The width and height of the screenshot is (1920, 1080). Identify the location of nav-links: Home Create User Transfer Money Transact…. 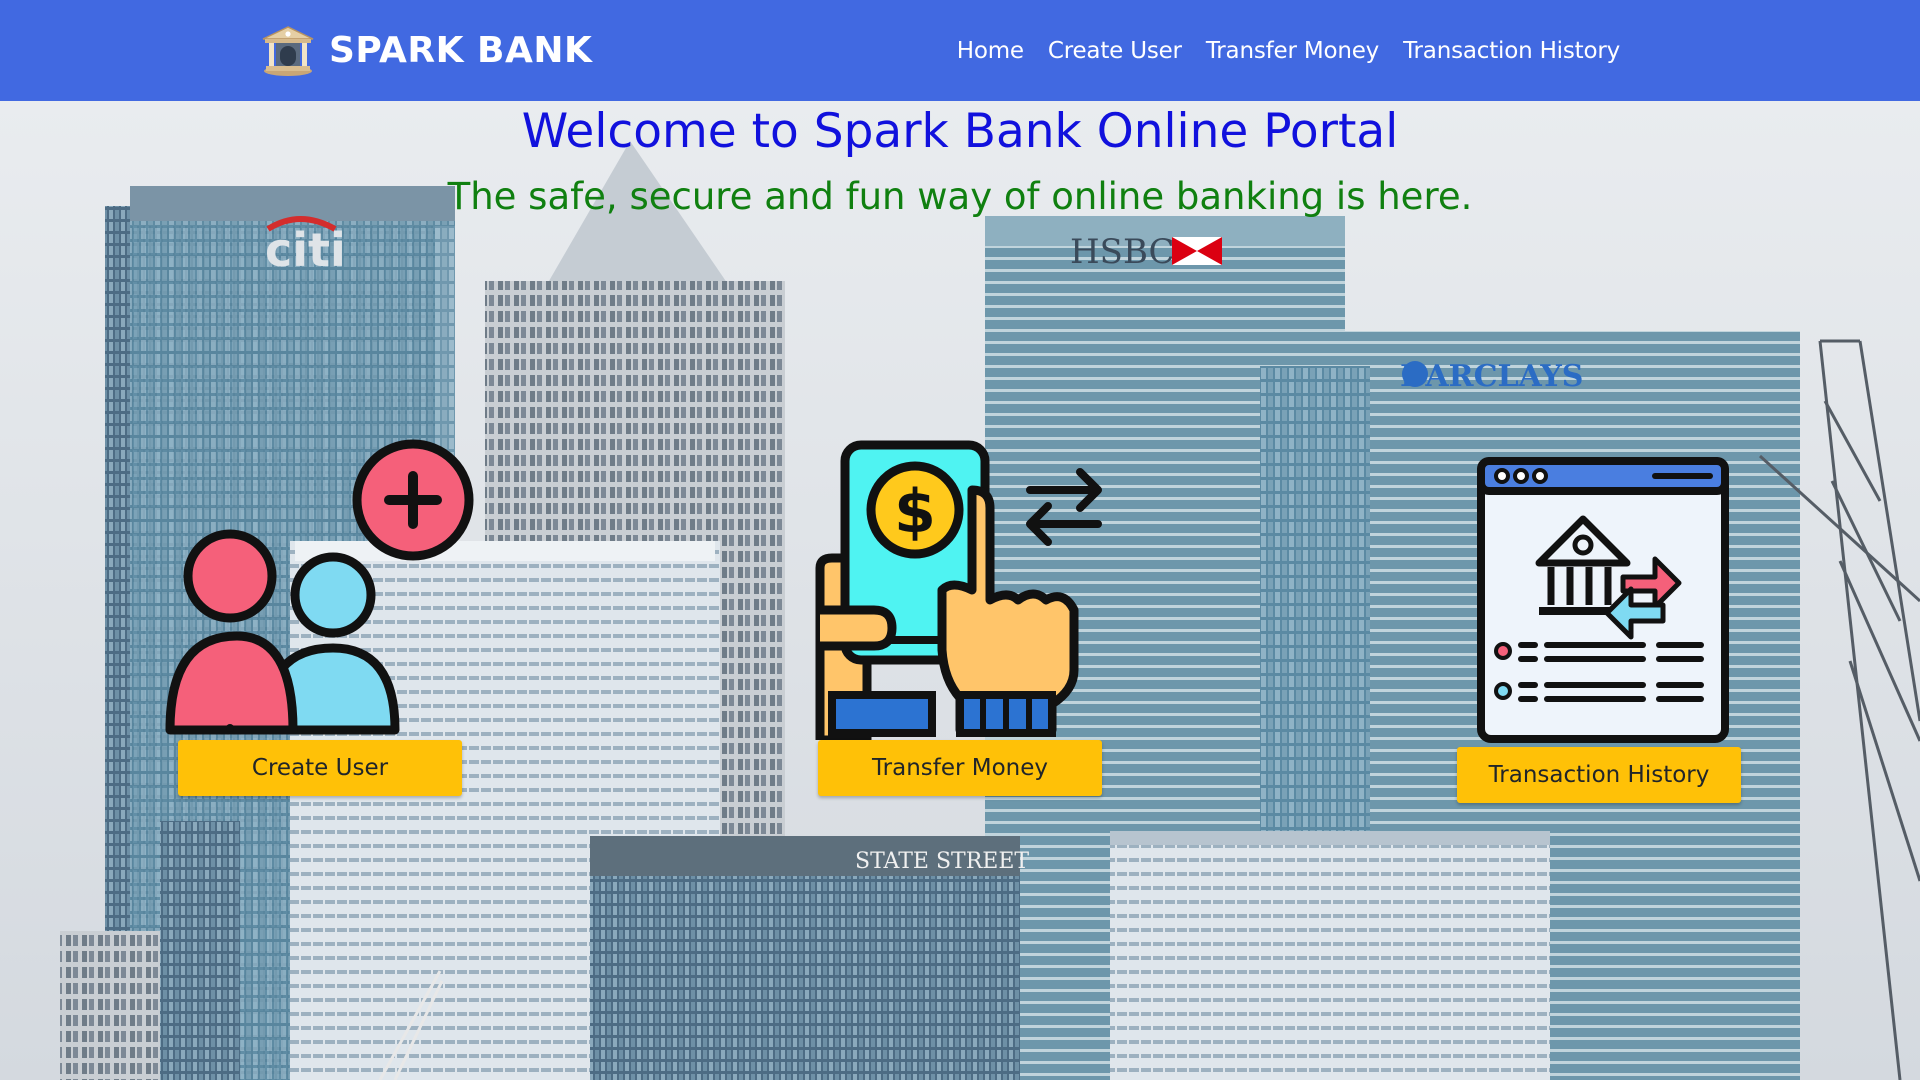
(1288, 50).